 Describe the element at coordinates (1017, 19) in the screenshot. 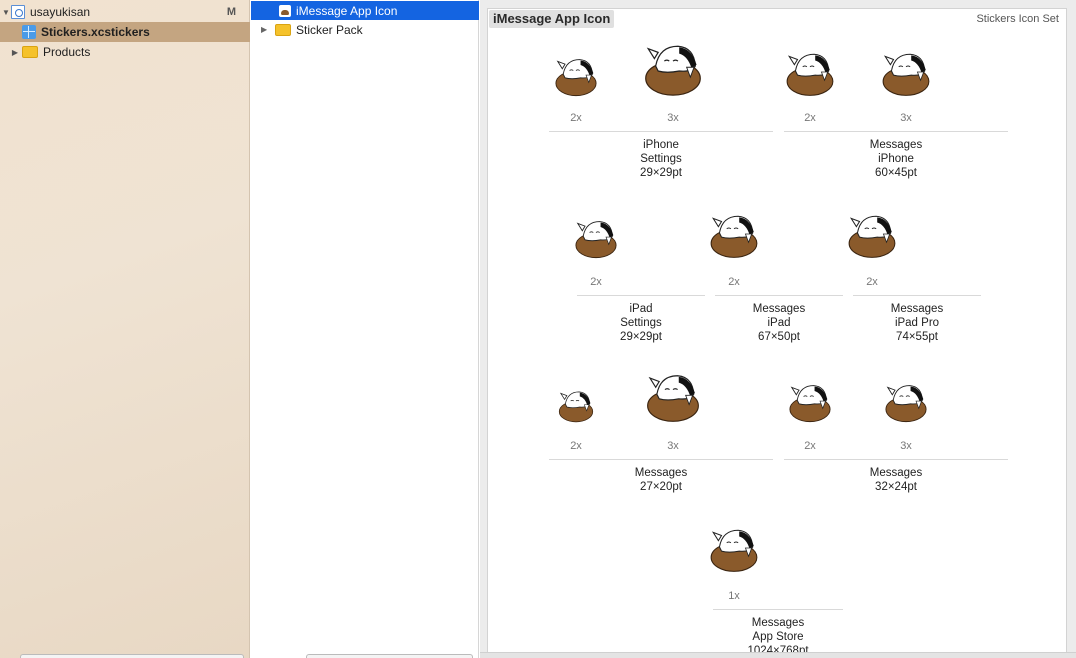

I see `icon-set-type: Stickers Icon Set` at that location.